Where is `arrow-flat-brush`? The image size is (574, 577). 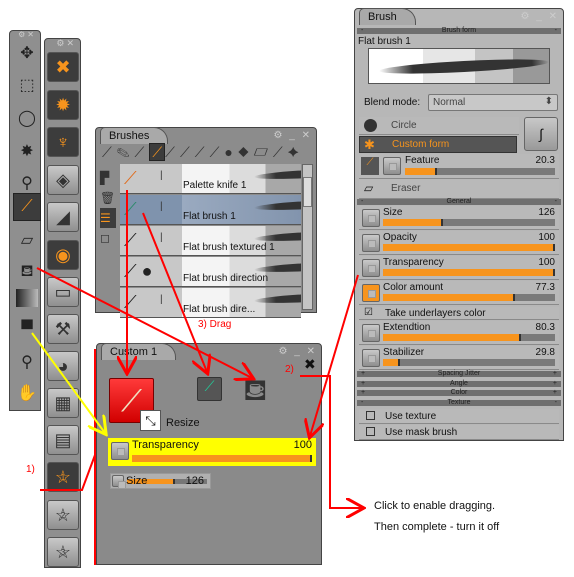
arrow-flat-brush is located at coordinates (174, 292).